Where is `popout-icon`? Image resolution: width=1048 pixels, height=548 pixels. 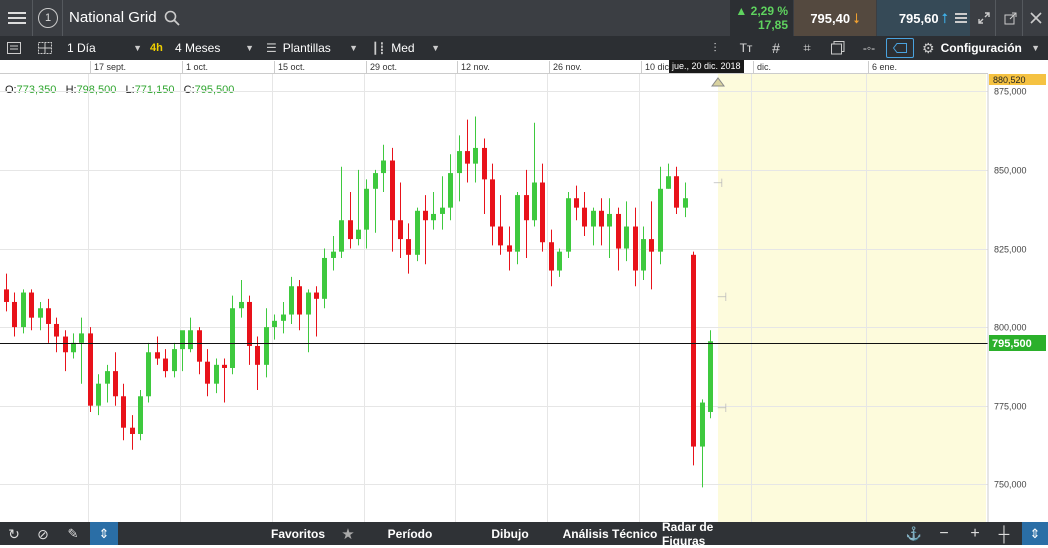 popout-icon is located at coordinates (1010, 18).